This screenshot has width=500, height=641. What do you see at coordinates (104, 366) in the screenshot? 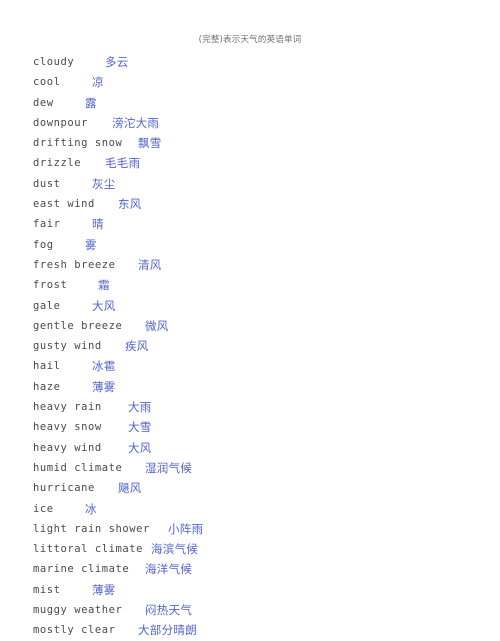
I see `vocabulary-translation: 冰雹` at bounding box center [104, 366].